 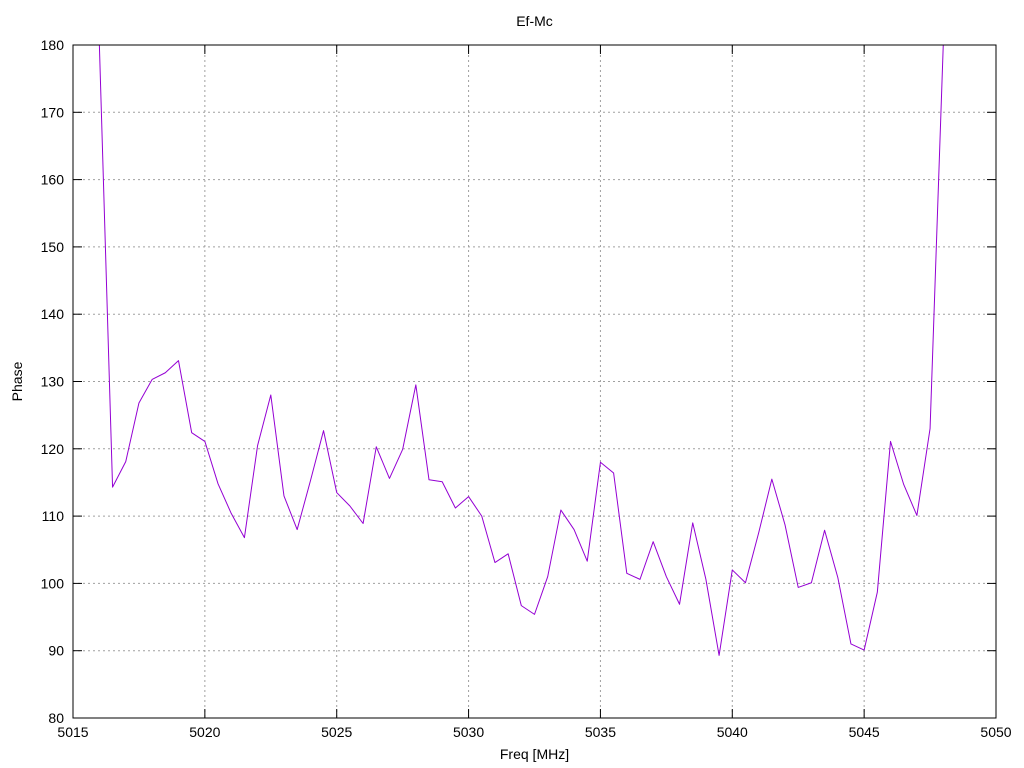 What do you see at coordinates (204, 732) in the screenshot?
I see `x-tick-label: 5020` at bounding box center [204, 732].